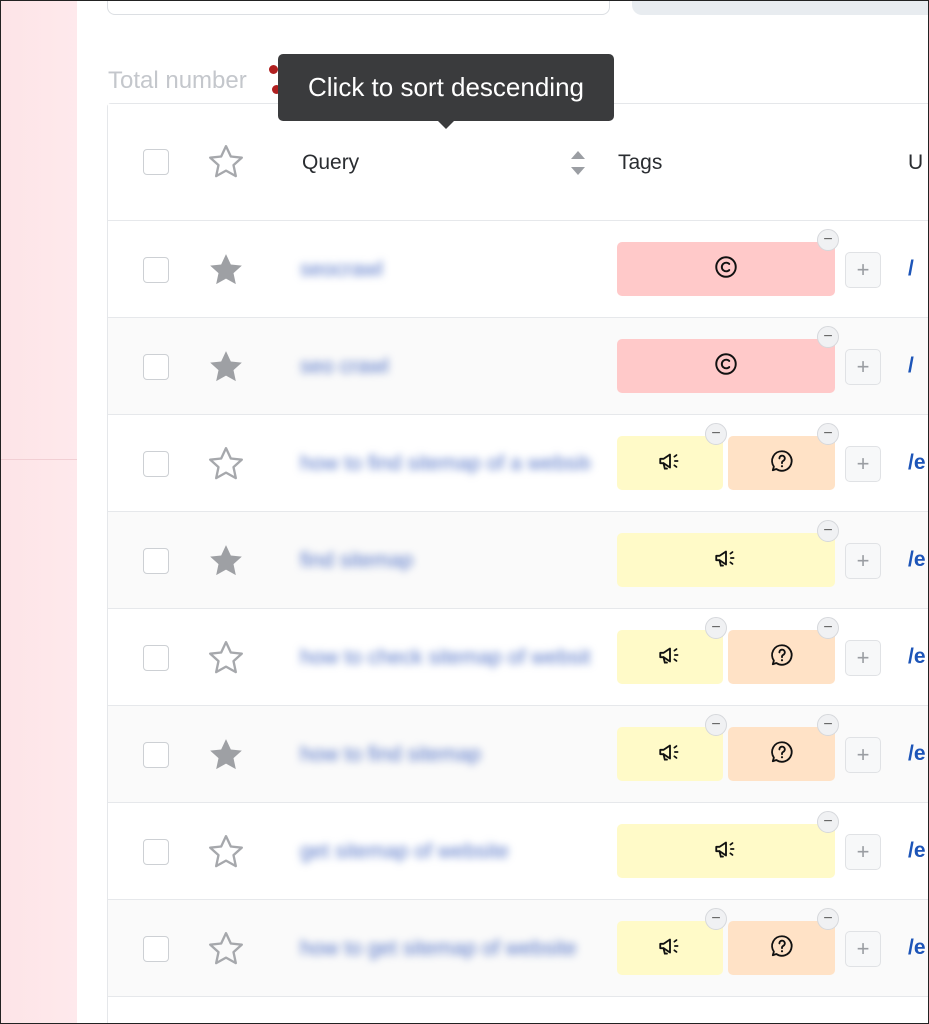 Image resolution: width=929 pixels, height=1024 pixels. Describe the element at coordinates (445, 464) in the screenshot. I see `query-link: how to find sitemap of a website` at that location.